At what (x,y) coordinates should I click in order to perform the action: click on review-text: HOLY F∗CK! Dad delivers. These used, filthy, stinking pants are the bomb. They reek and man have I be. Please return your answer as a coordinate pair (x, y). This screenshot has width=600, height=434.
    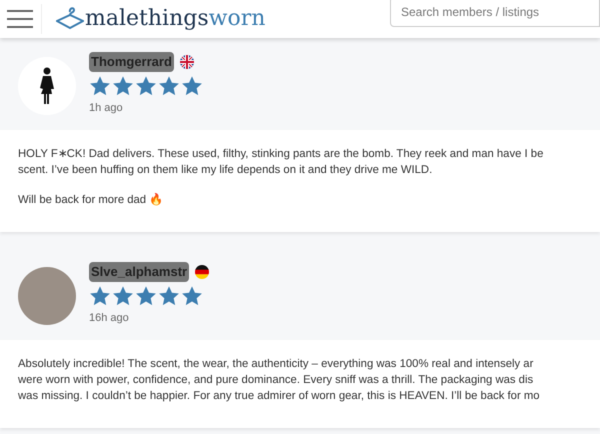
    Looking at the image, I should click on (281, 154).